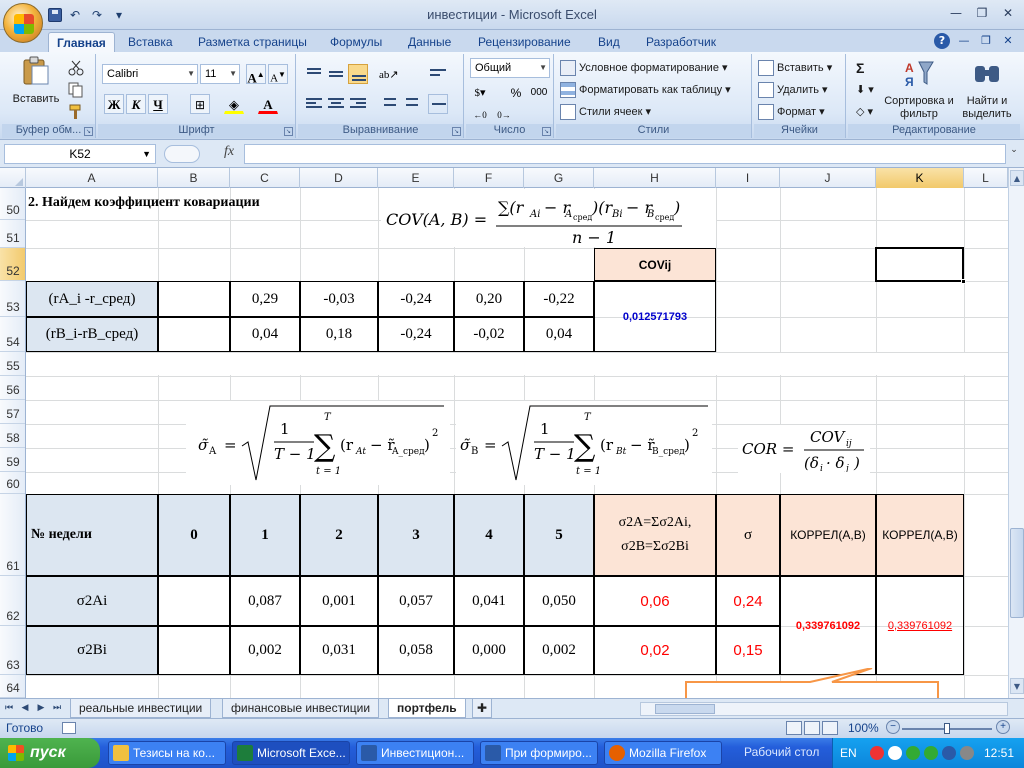 This screenshot has width=1024, height=768. I want to click on tab-view: Вид, so click(609, 42).